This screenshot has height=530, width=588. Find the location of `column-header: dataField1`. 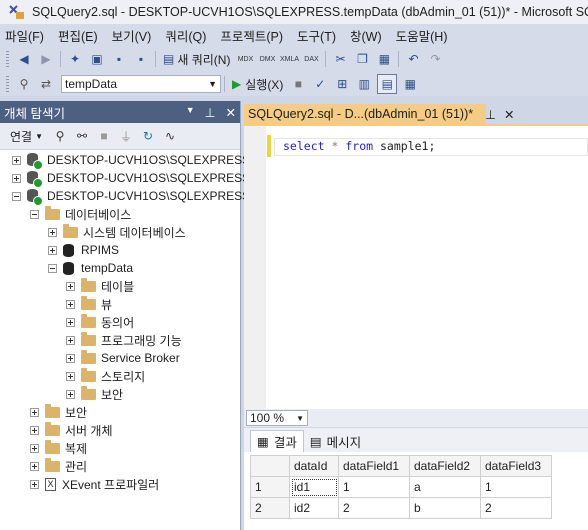

column-header: dataField1 is located at coordinates (374, 466).